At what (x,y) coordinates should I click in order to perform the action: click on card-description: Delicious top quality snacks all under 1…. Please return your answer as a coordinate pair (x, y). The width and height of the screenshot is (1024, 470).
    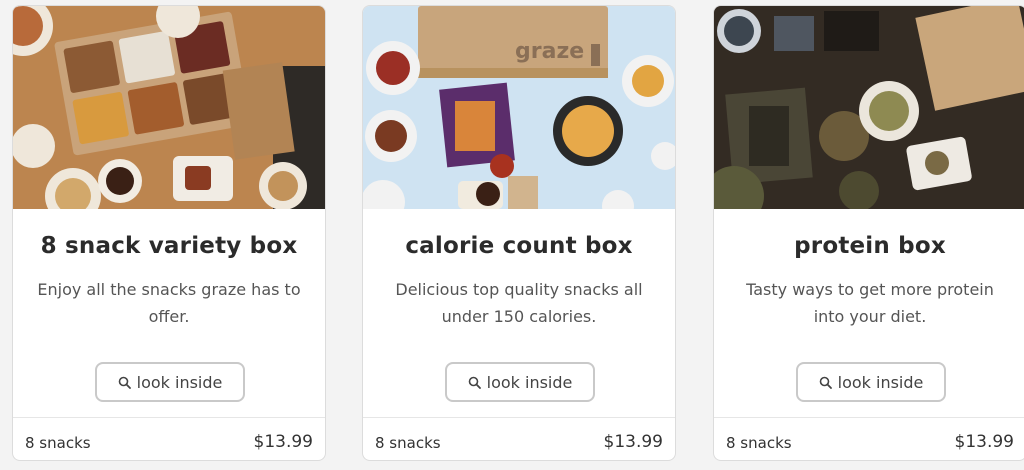
    Looking at the image, I should click on (519, 303).